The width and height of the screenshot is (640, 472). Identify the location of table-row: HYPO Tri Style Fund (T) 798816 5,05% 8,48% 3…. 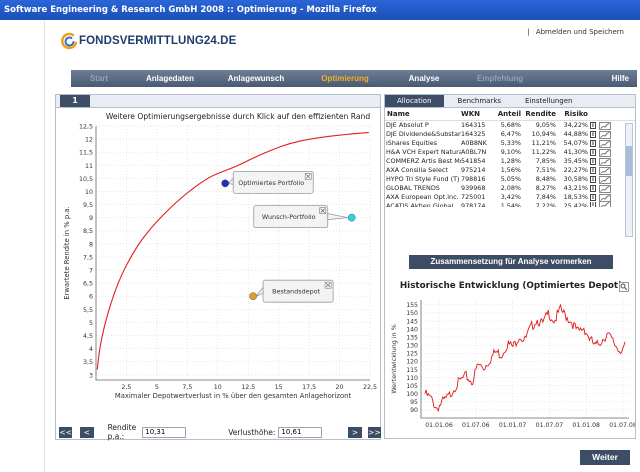
(510, 179).